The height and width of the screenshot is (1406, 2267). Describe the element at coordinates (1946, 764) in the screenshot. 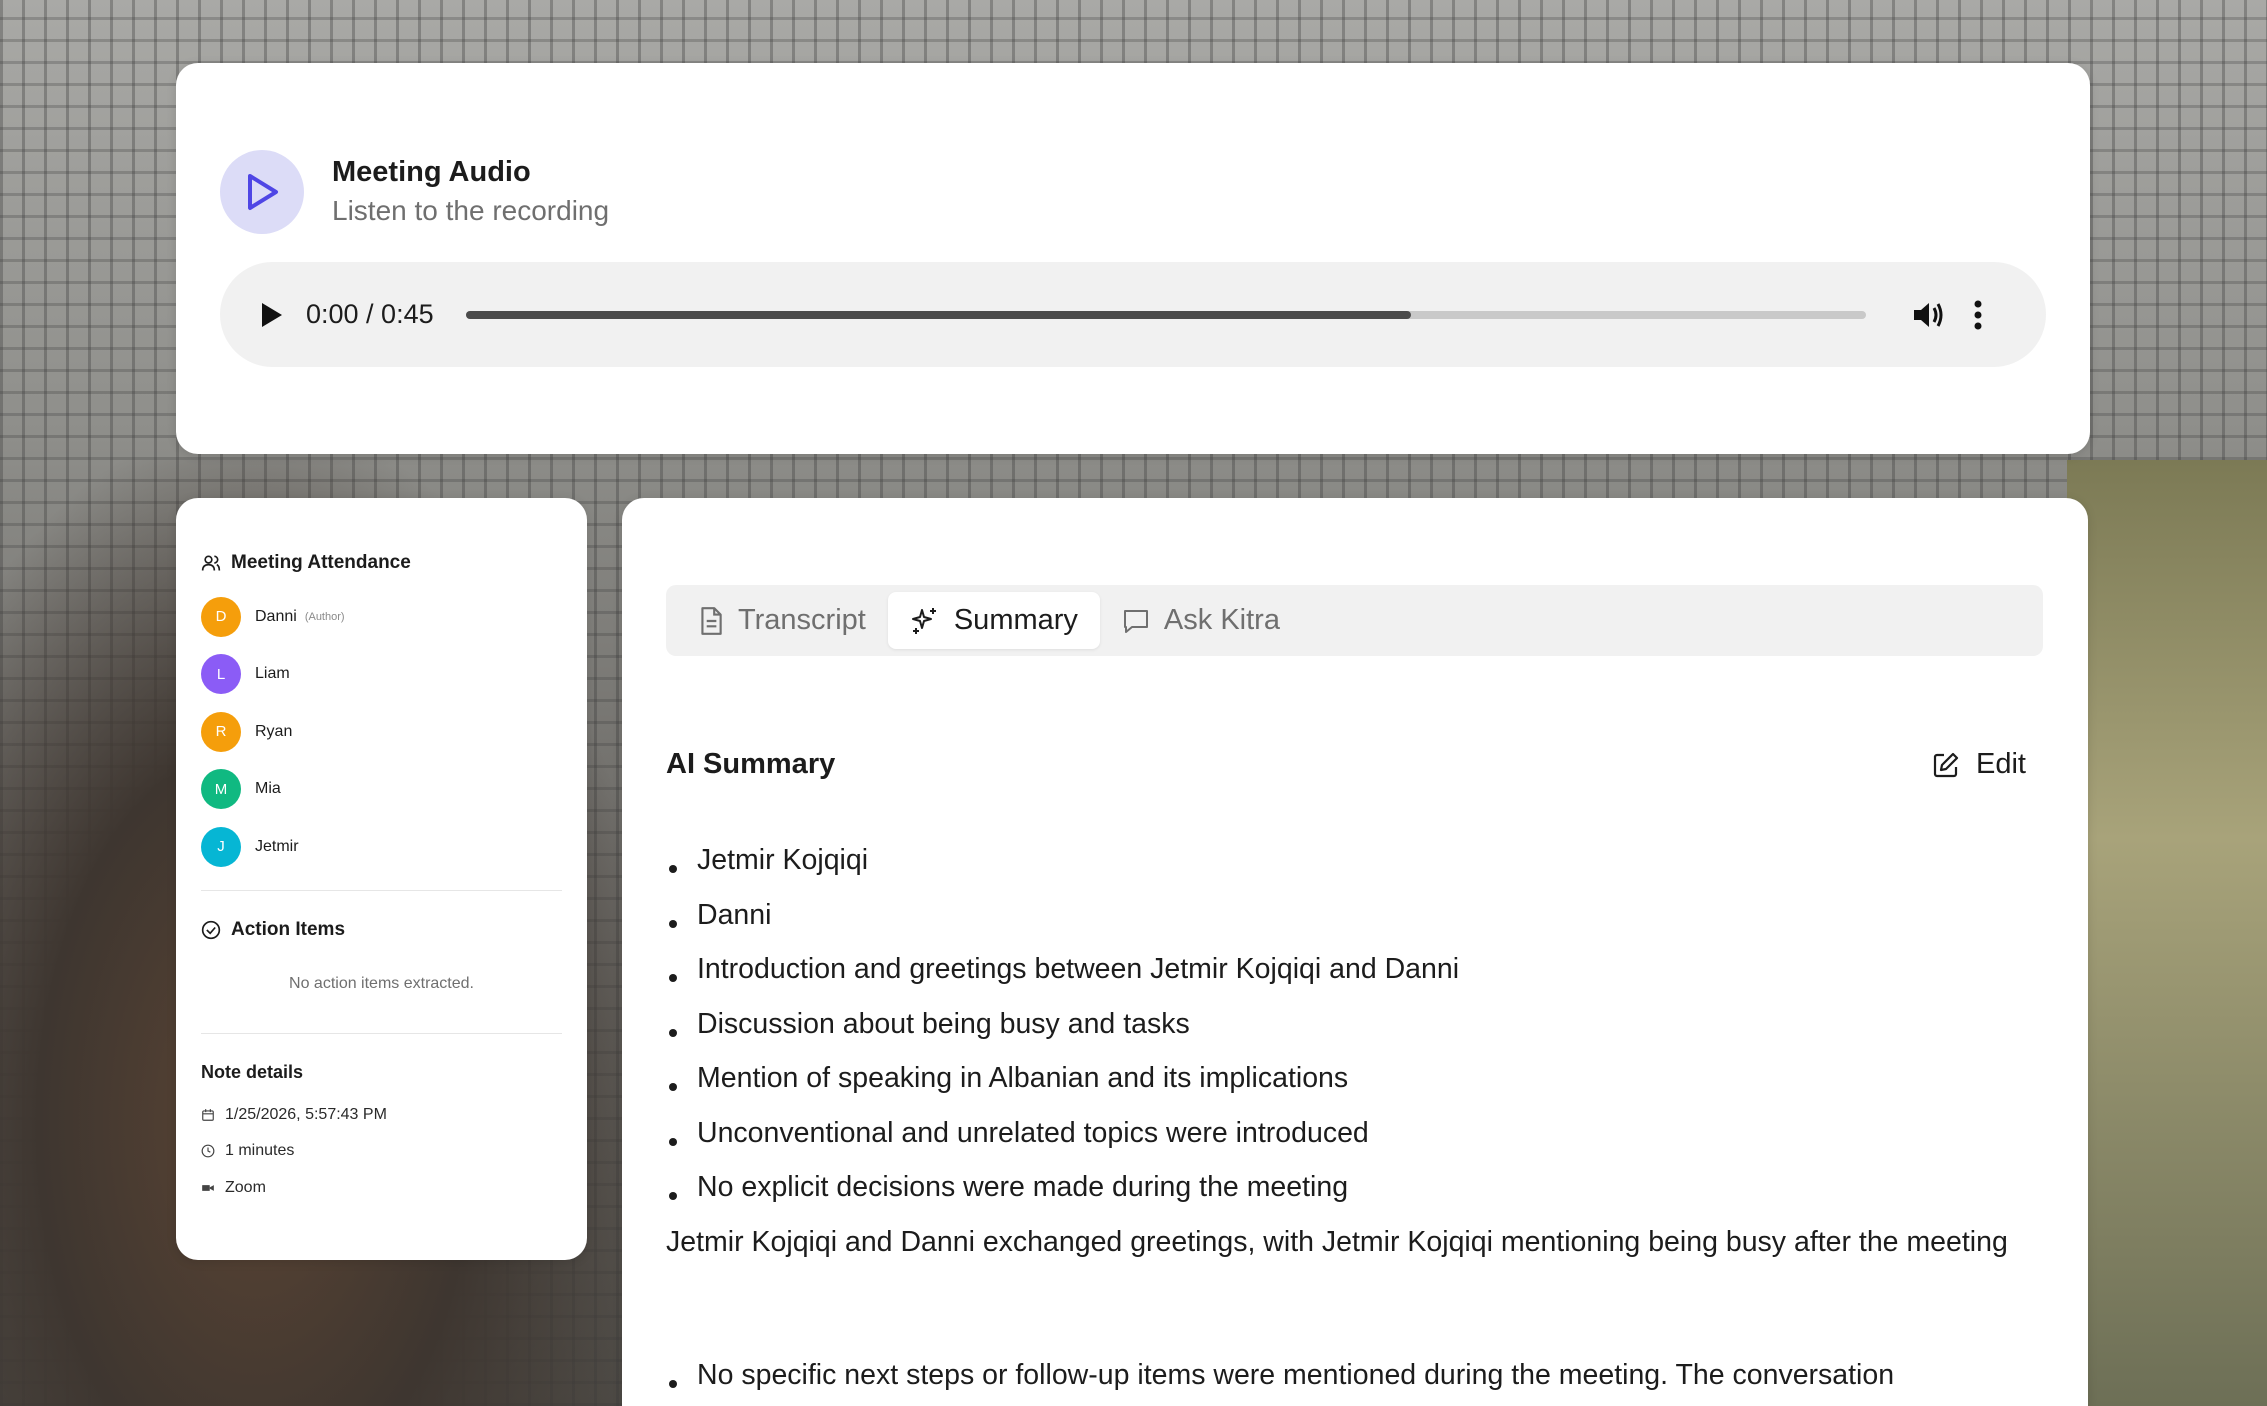

I see `edit-icon` at that location.